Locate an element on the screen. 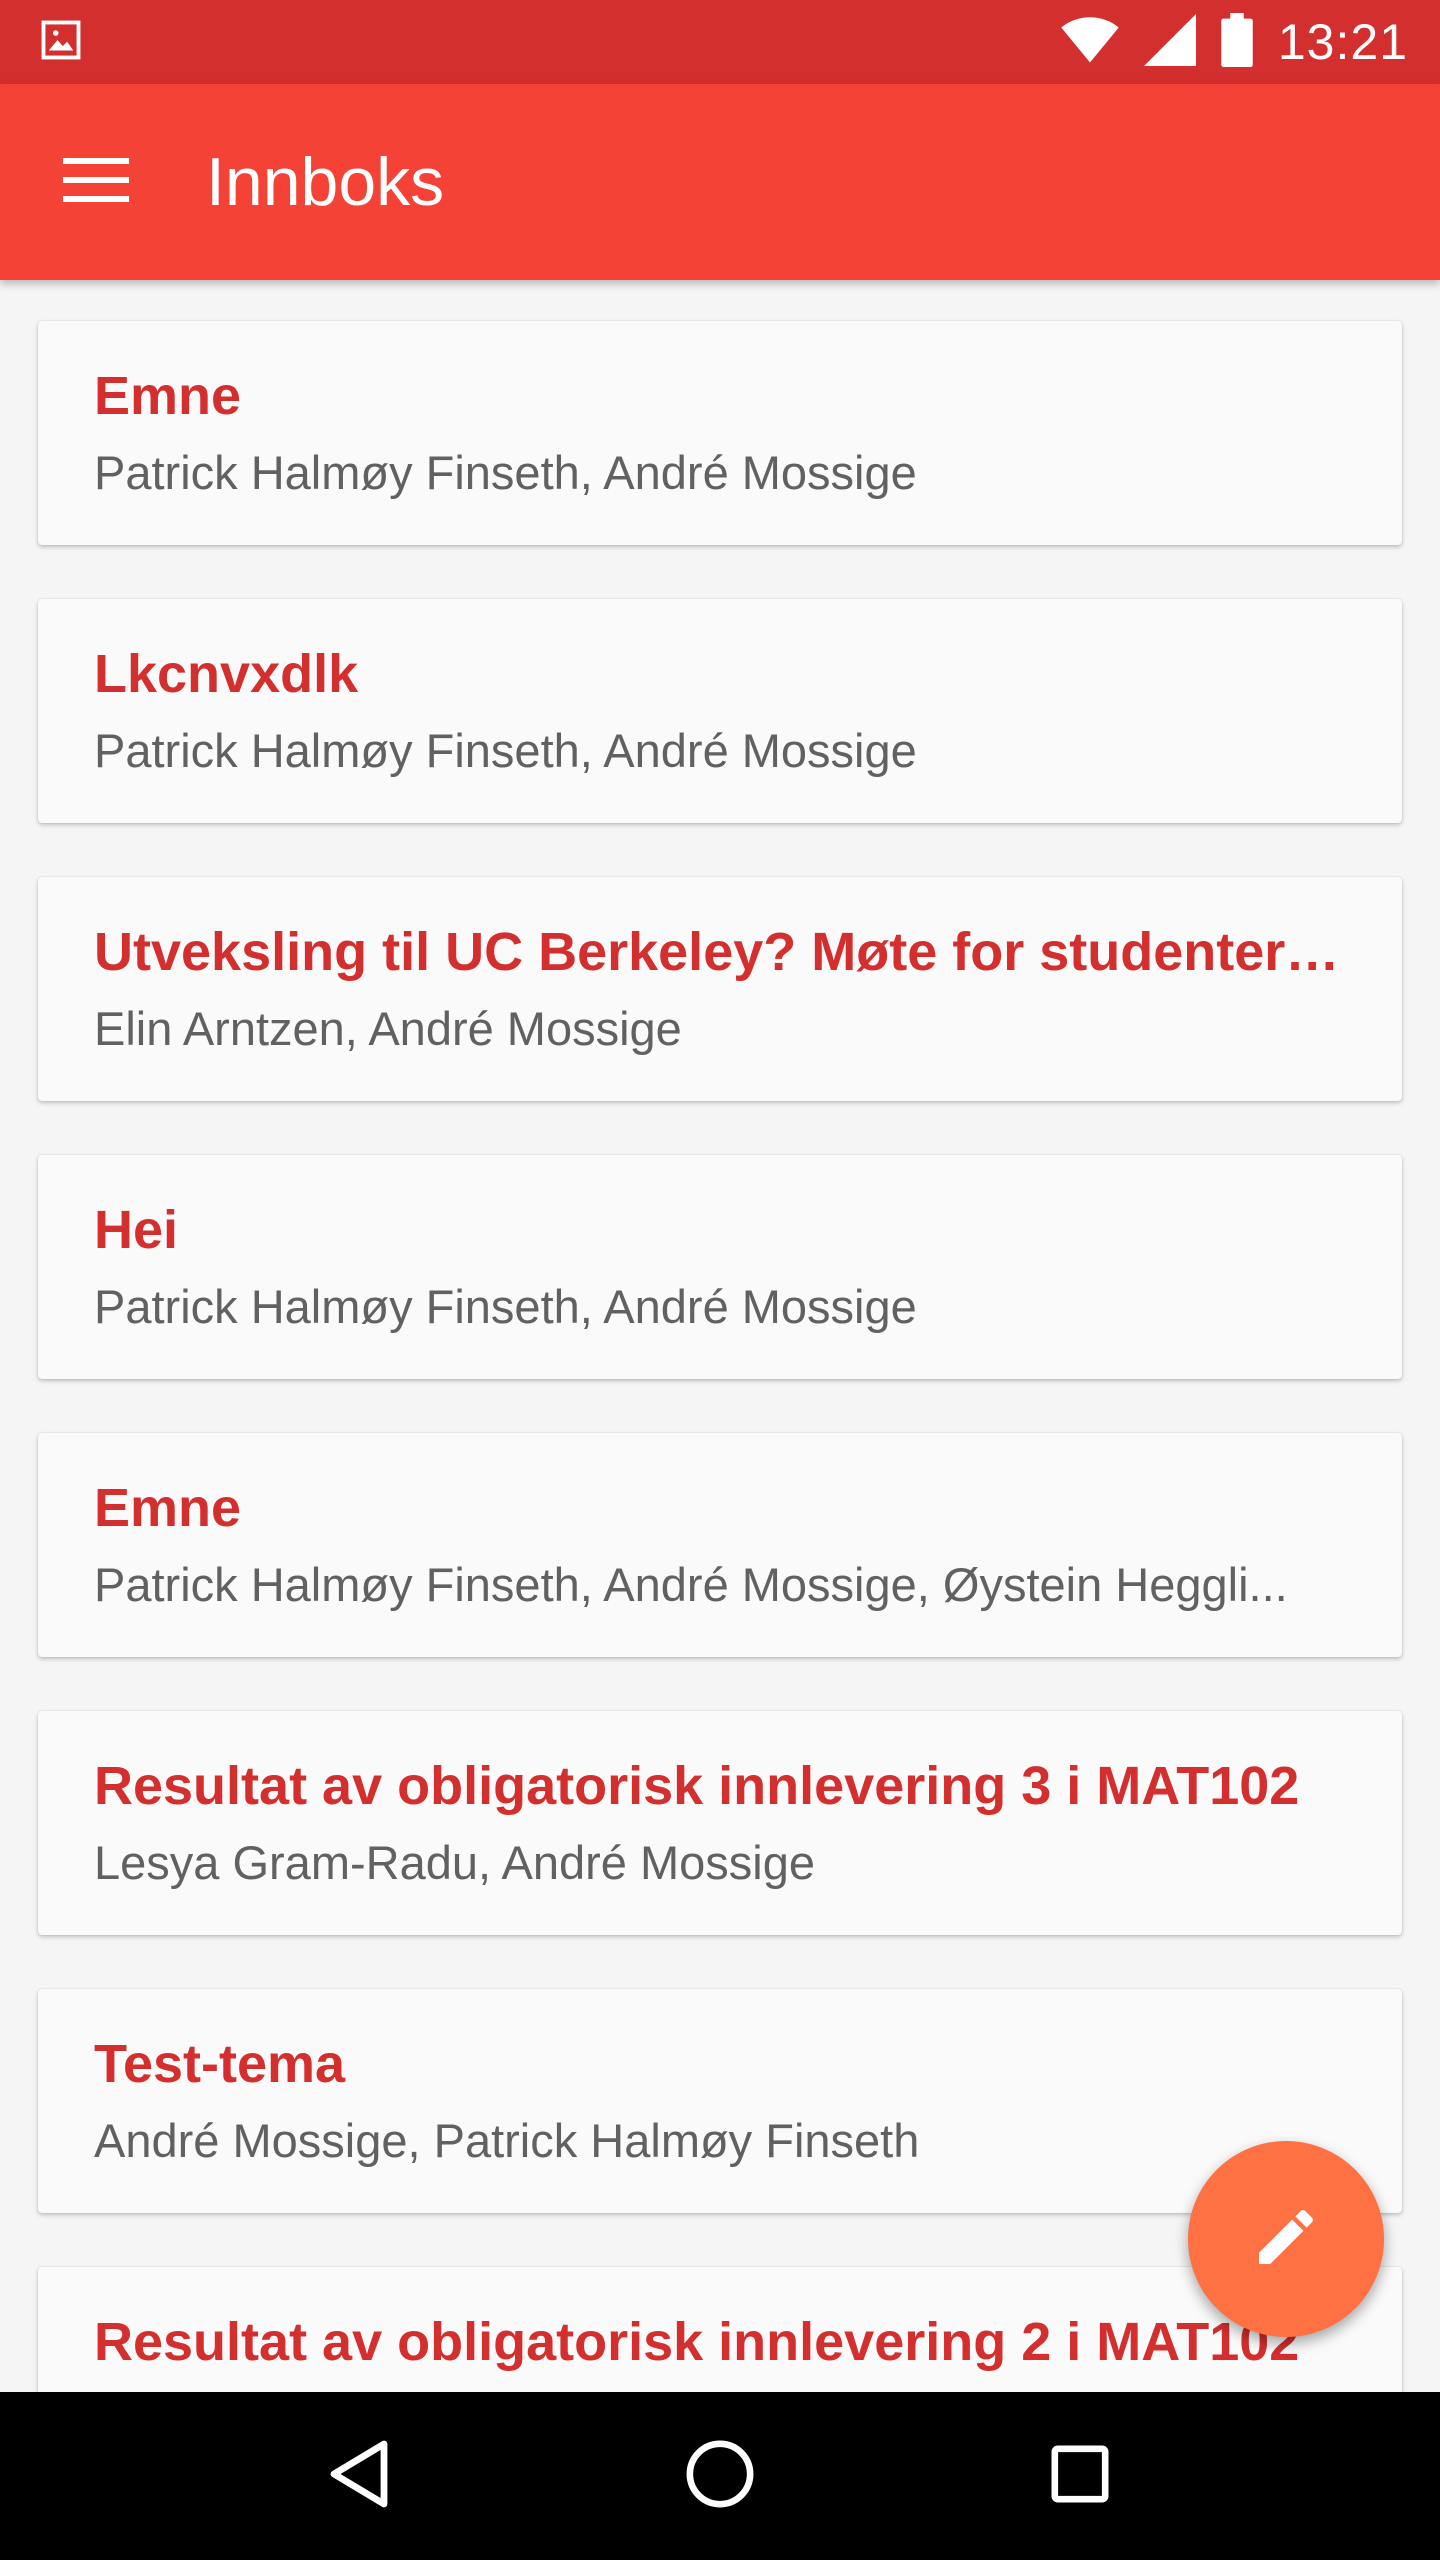 This screenshot has width=1440, height=2560. page-title: Innboks is located at coordinates (325, 182).